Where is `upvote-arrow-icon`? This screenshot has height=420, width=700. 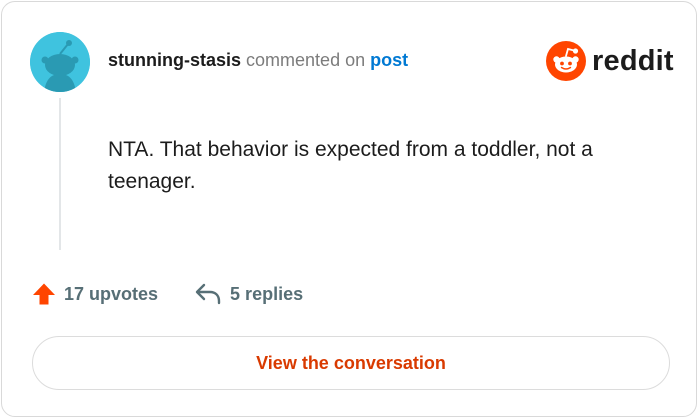 upvote-arrow-icon is located at coordinates (44, 294).